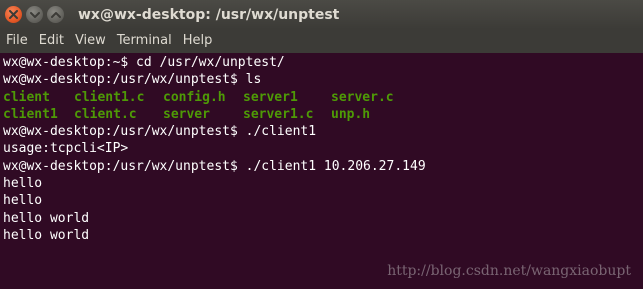 This screenshot has width=643, height=289. Describe the element at coordinates (209, 14) in the screenshot. I see `window-title: wx@wx-desktop: /usr/wx/unptest` at that location.